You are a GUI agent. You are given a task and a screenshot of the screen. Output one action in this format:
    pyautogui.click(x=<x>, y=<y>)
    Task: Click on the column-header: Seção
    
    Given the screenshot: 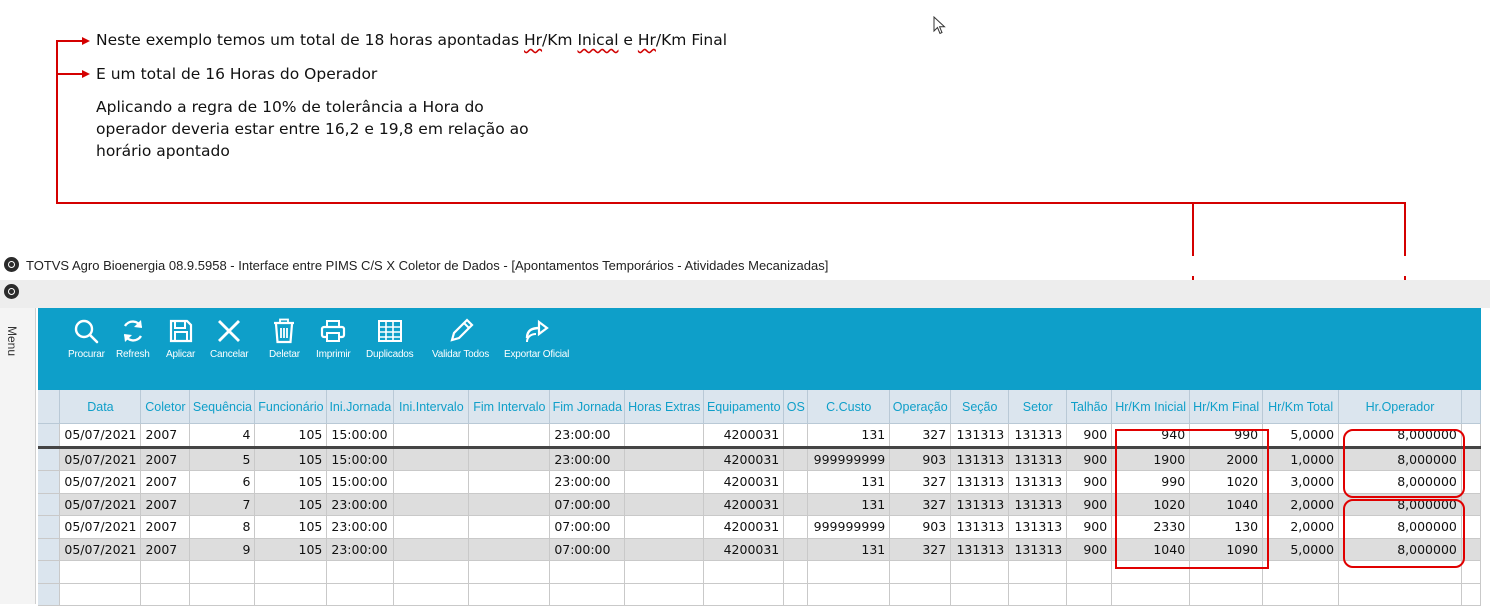 What is the action you would take?
    pyautogui.click(x=980, y=407)
    